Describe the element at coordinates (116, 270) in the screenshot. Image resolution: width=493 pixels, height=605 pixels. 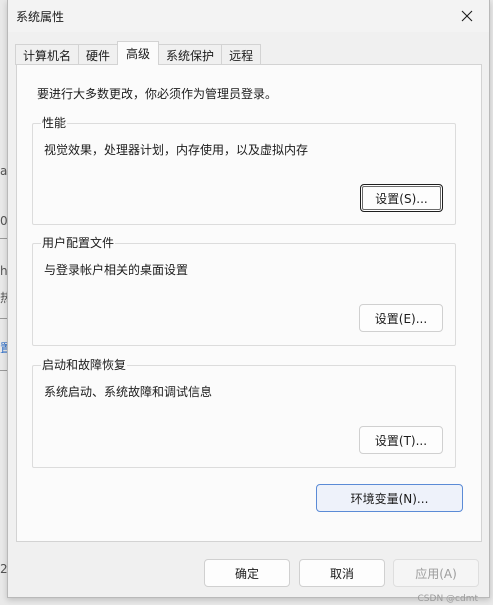
I see `user-profiles-description: 与登录帐户相关的桌面设置` at that location.